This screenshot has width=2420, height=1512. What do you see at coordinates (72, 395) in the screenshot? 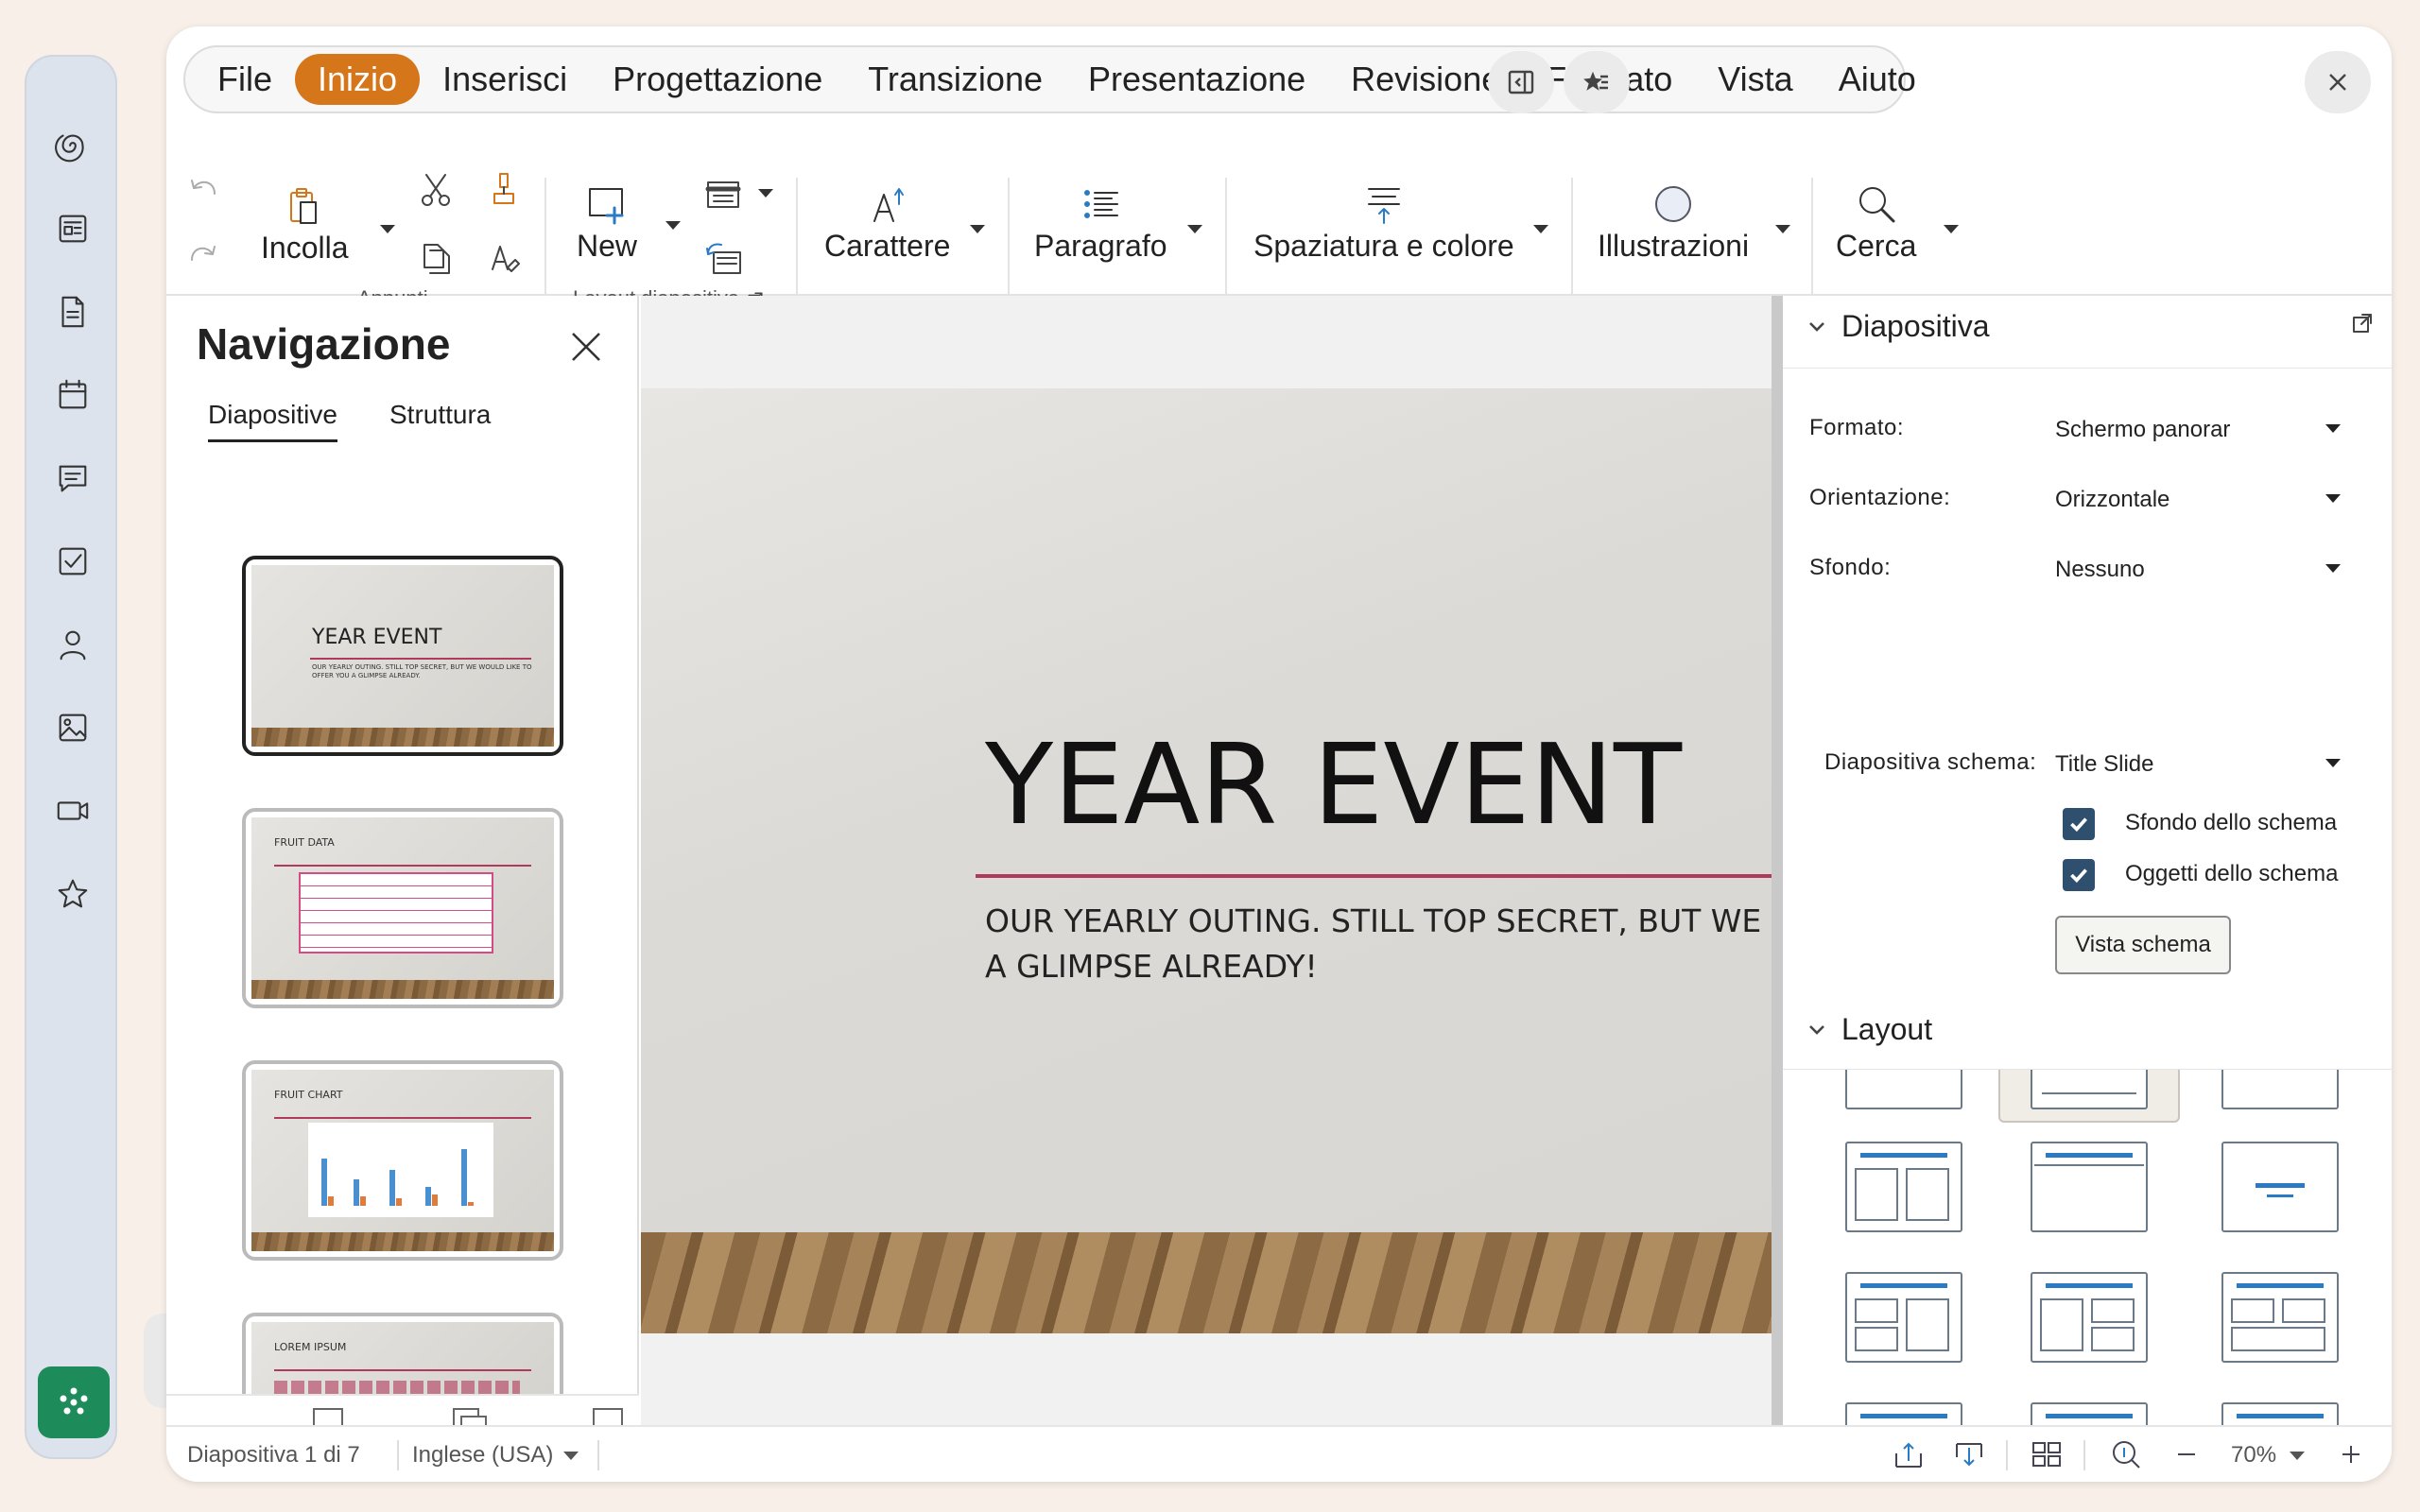
I see `calendar-icon` at bounding box center [72, 395].